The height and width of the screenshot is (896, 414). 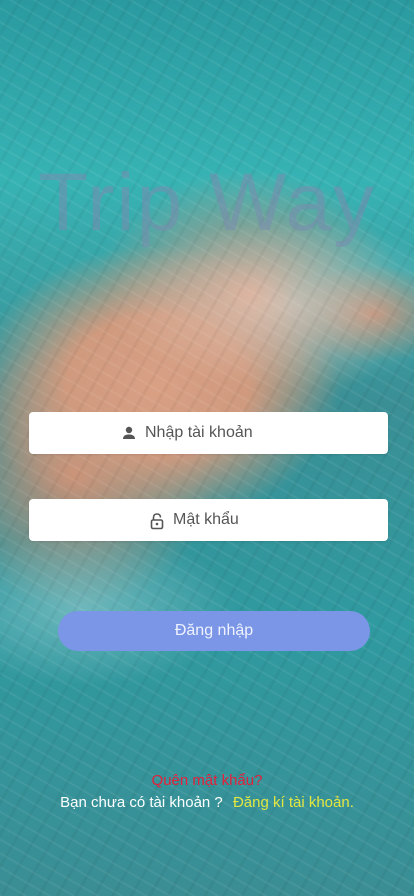 I want to click on forgot-password-link: Quên mật khẩu?, so click(x=207, y=780).